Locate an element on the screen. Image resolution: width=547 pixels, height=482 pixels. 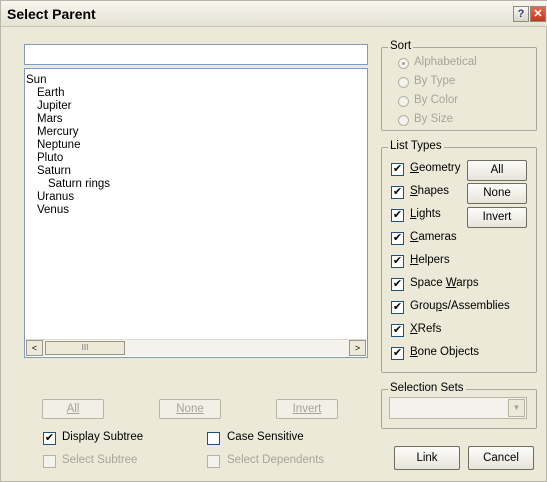
list-item: Mercury is located at coordinates (58, 132).